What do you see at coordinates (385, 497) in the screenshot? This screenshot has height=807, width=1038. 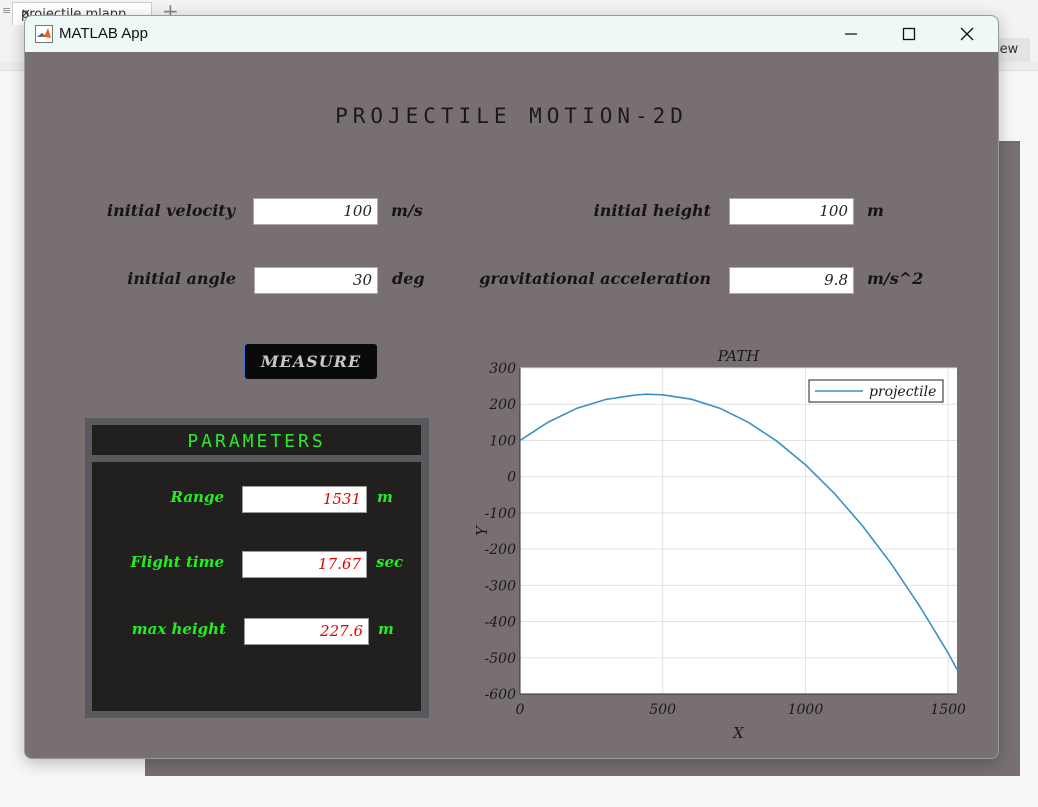 I see `range-unit: m` at bounding box center [385, 497].